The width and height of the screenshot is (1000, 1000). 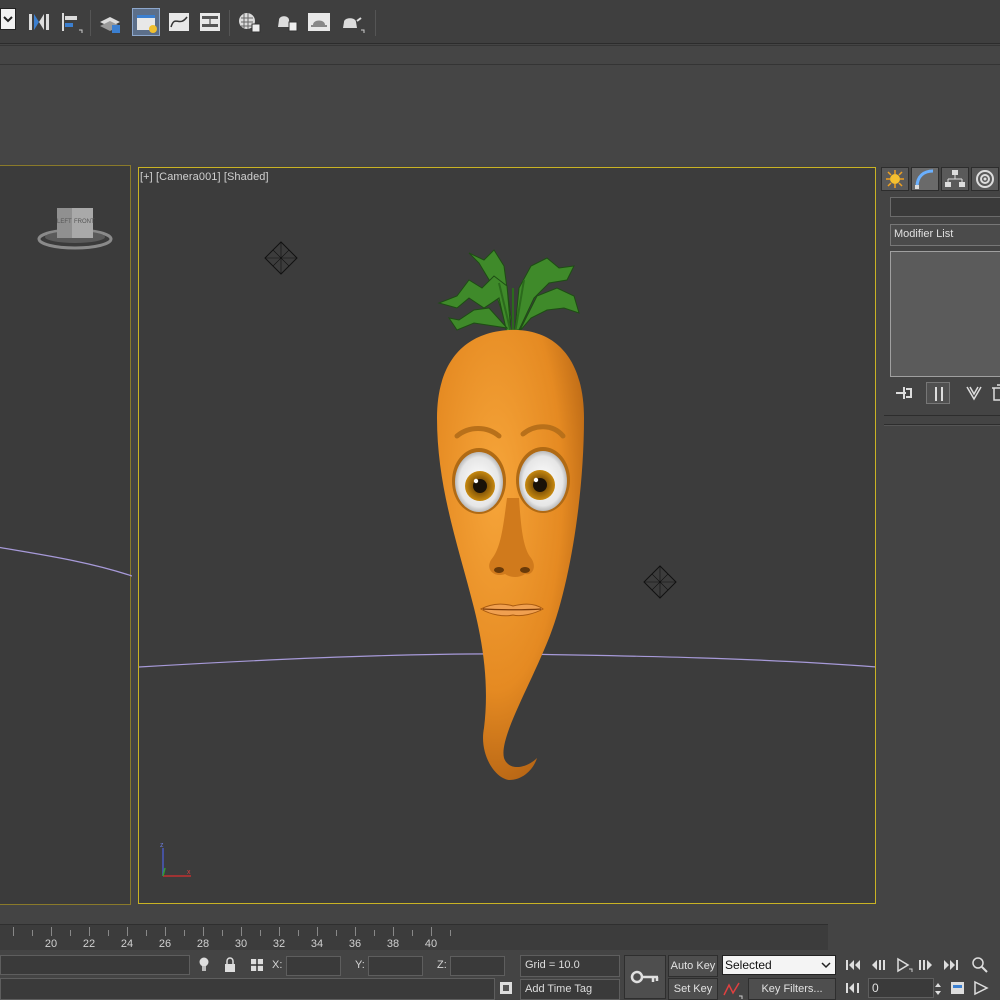 What do you see at coordinates (942, 415) in the screenshot?
I see `panel-divider` at bounding box center [942, 415].